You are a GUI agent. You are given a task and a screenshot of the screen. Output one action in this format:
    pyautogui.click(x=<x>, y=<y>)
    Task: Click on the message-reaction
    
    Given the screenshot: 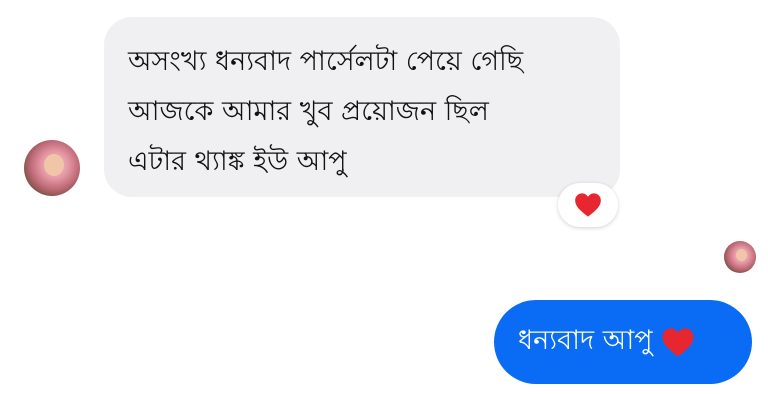 What is the action you would take?
    pyautogui.click(x=588, y=205)
    